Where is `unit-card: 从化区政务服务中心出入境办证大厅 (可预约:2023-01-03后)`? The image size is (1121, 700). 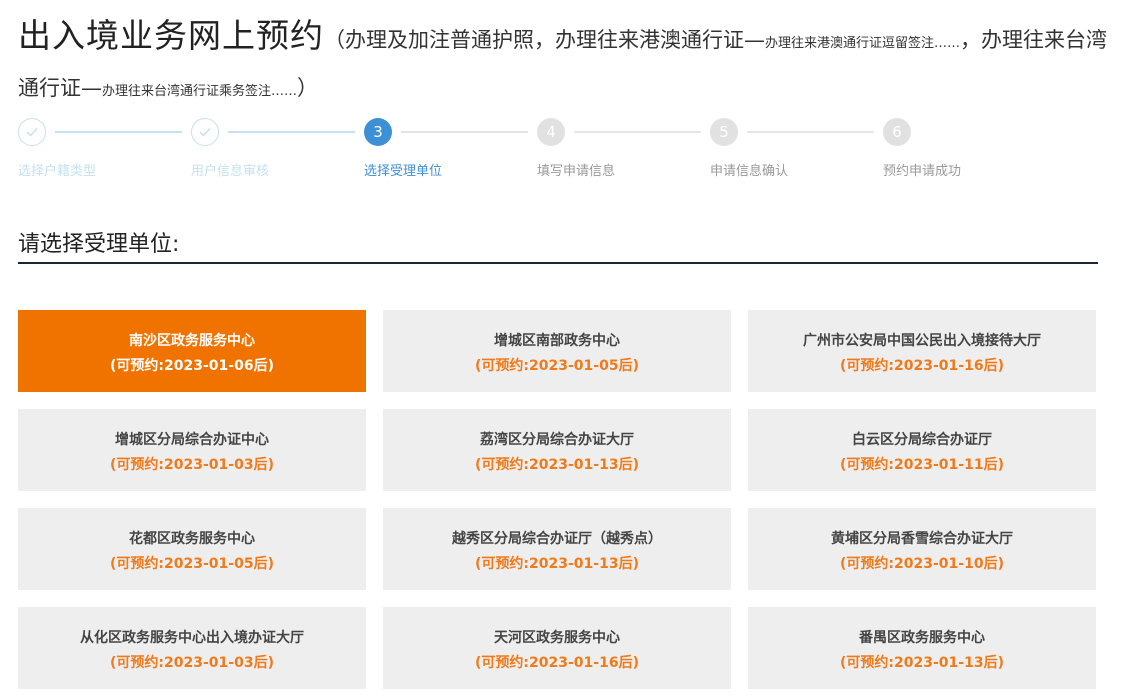 unit-card: 从化区政务服务中心出入境办证大厅 (可预约:2023-01-03后) is located at coordinates (192, 648).